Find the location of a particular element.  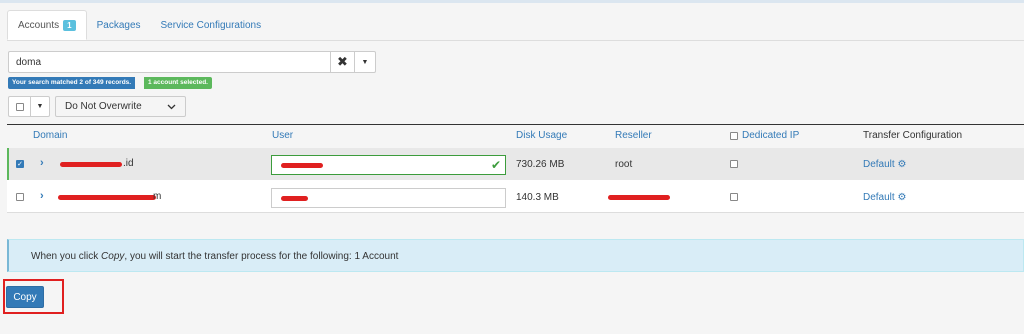

tab-packages: Packages is located at coordinates (119, 25).